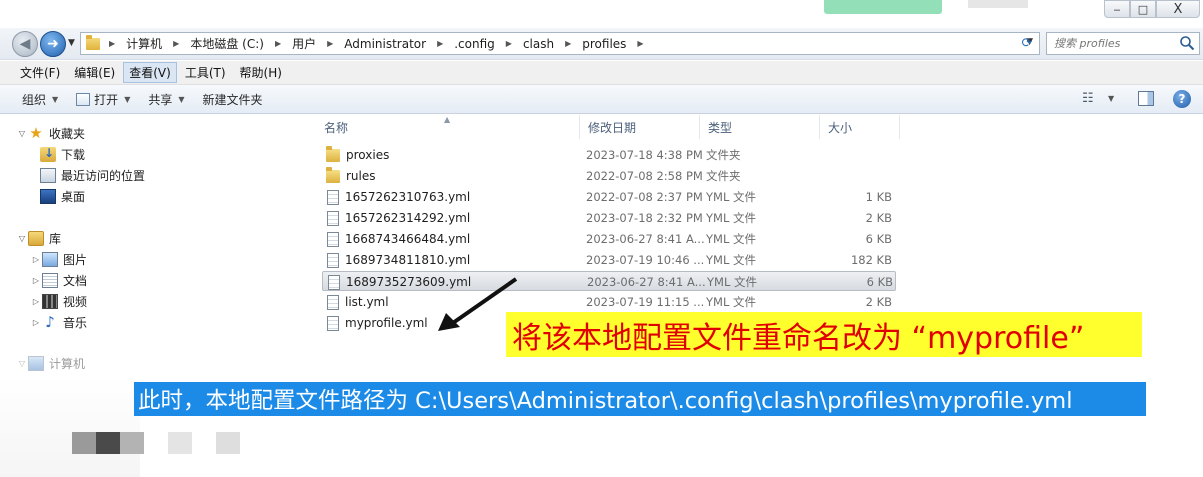 The height and width of the screenshot is (477, 1203). What do you see at coordinates (386, 323) in the screenshot?
I see `file-name: myprofile.yml` at bounding box center [386, 323].